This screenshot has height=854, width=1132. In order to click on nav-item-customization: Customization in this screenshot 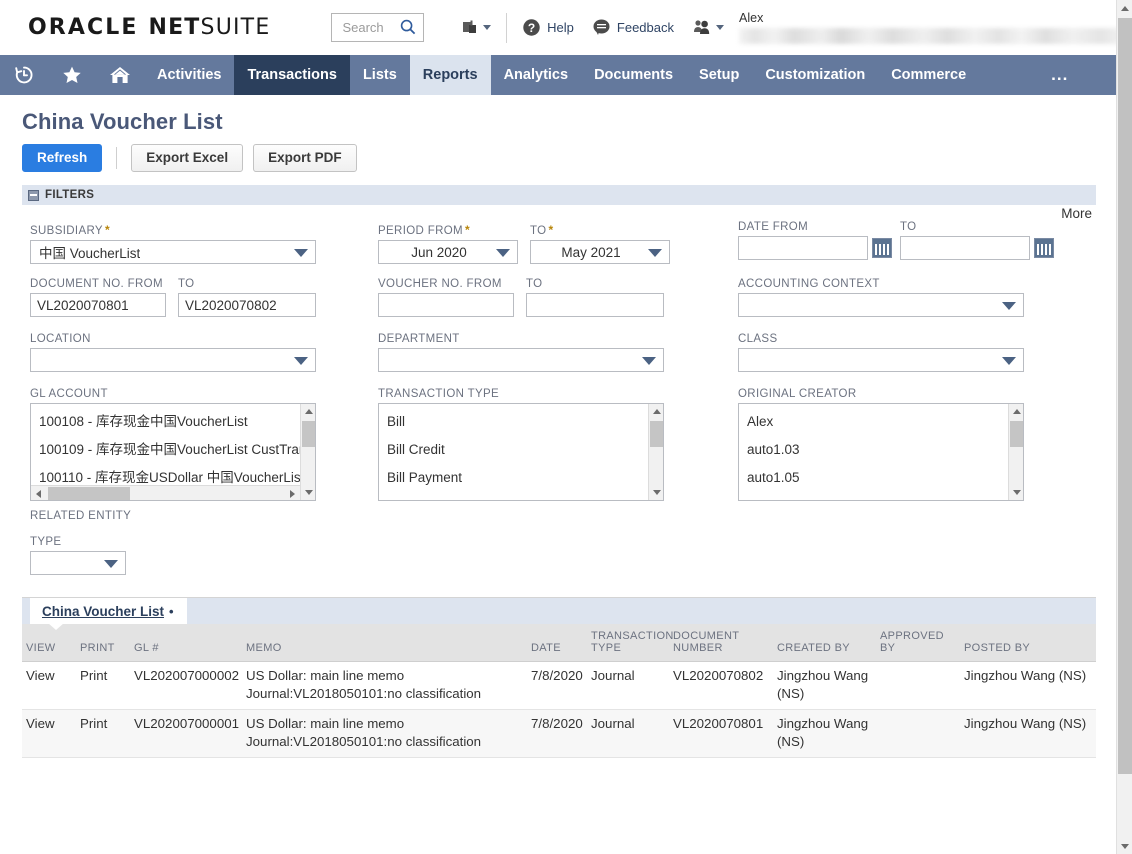, I will do `click(815, 75)`.